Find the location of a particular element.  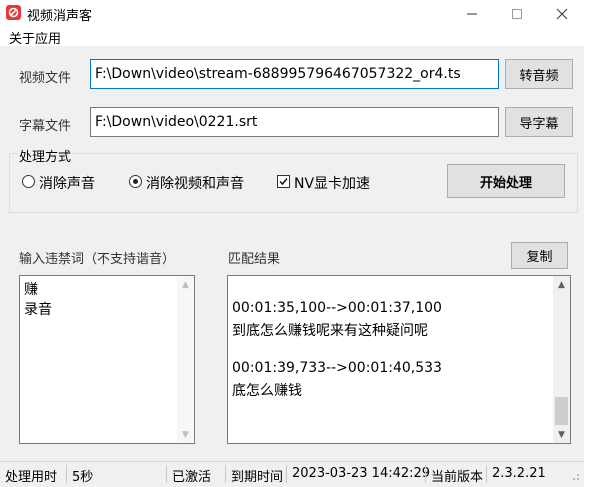

results-scrollbar: ▲ ▼ is located at coordinates (561, 359).